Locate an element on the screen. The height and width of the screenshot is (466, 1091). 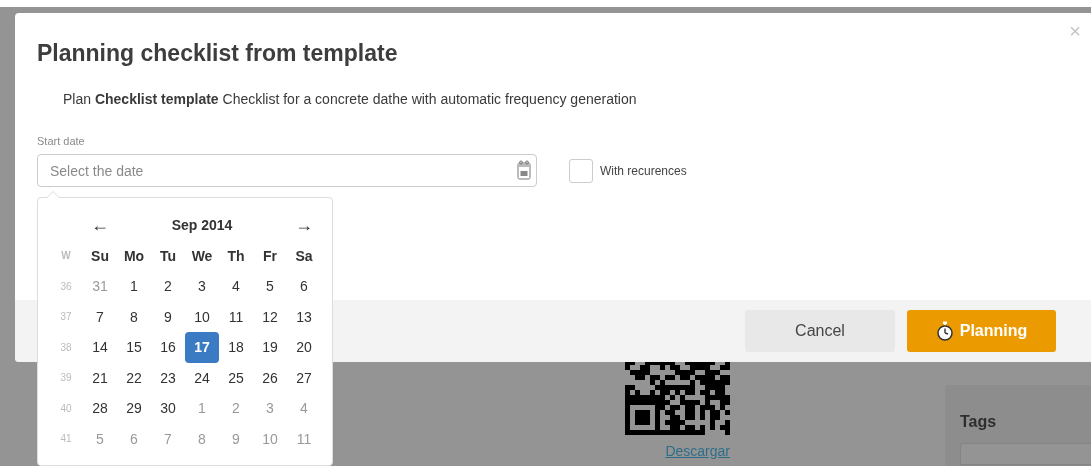
weekday-label: Su is located at coordinates (100, 256).